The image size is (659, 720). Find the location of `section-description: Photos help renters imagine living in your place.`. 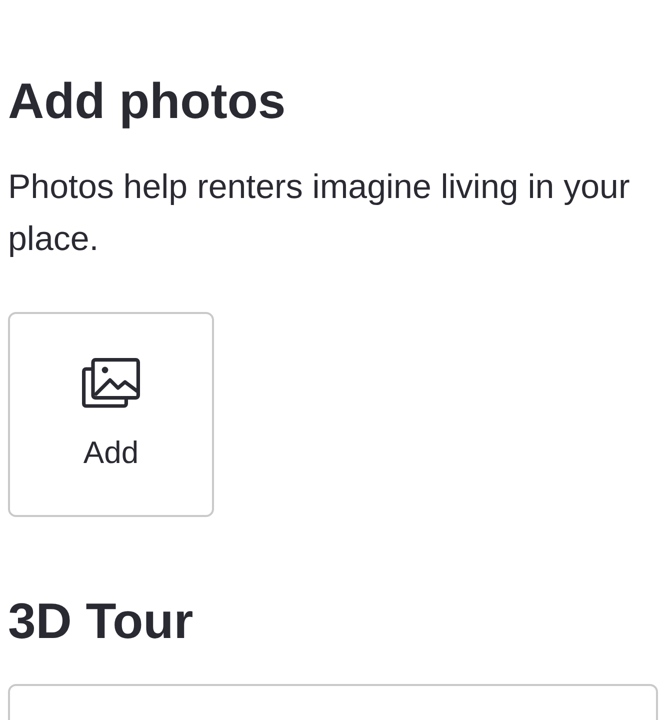

section-description: Photos help renters imagine living in your place. is located at coordinates (319, 213).